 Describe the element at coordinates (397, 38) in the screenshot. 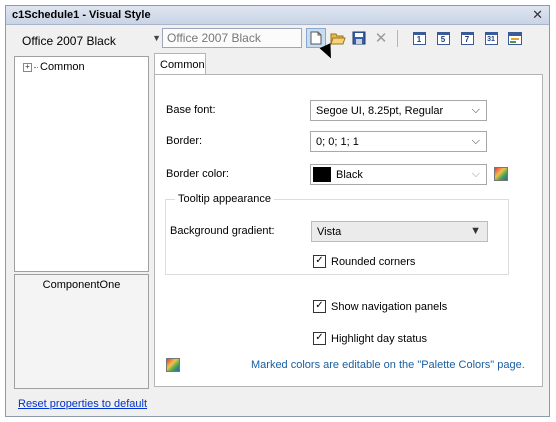

I see `toolbar-separator` at that location.